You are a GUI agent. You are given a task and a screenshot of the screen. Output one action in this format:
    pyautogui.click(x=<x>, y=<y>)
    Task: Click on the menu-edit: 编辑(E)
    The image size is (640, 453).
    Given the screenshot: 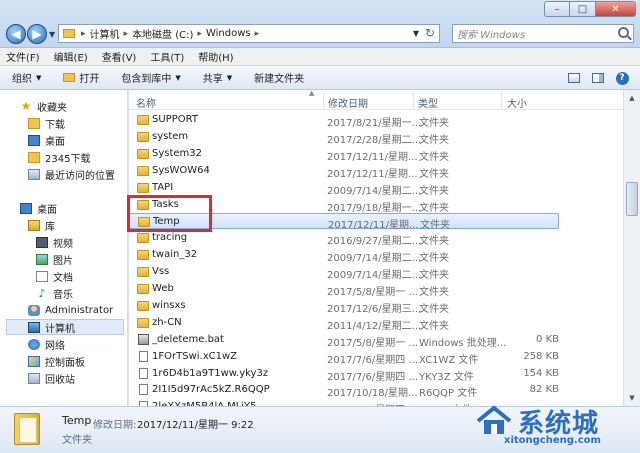 What is the action you would take?
    pyautogui.click(x=71, y=56)
    